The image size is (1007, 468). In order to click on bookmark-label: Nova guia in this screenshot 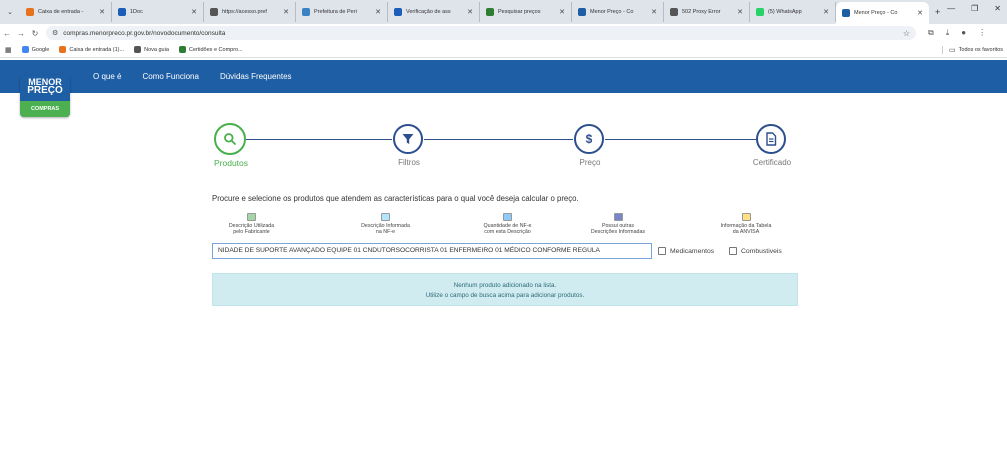, I will do `click(156, 49)`.